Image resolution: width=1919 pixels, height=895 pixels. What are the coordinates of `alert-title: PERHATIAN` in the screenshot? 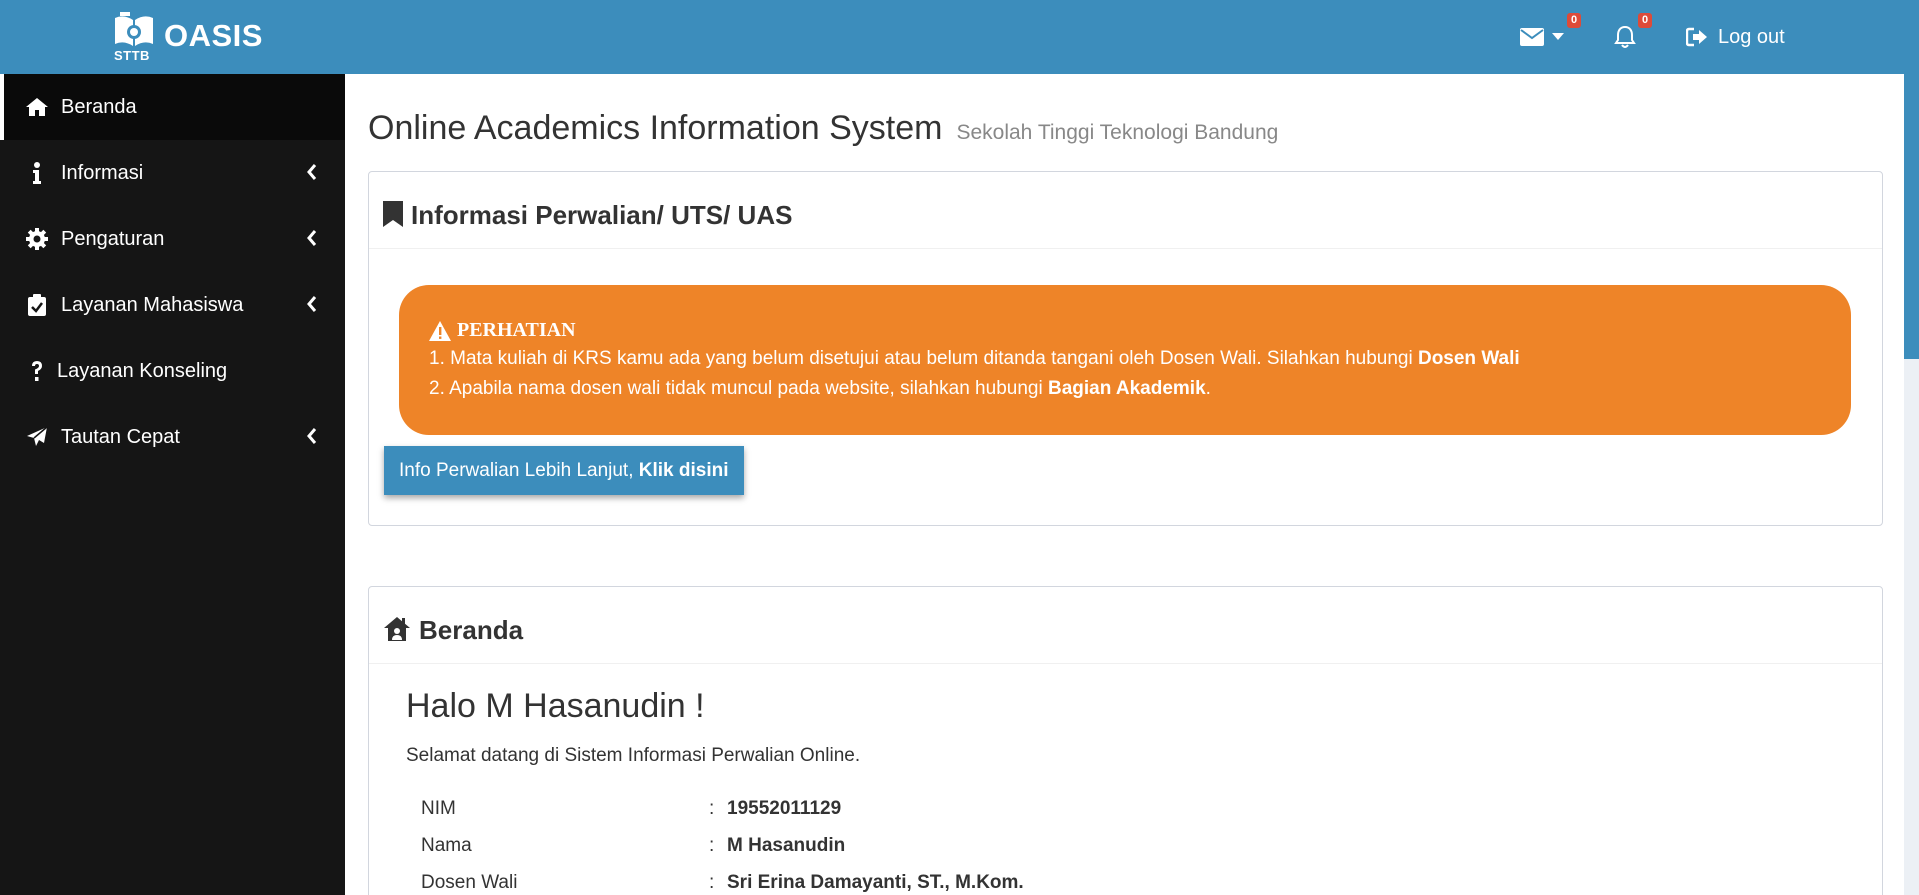 It's located at (516, 330).